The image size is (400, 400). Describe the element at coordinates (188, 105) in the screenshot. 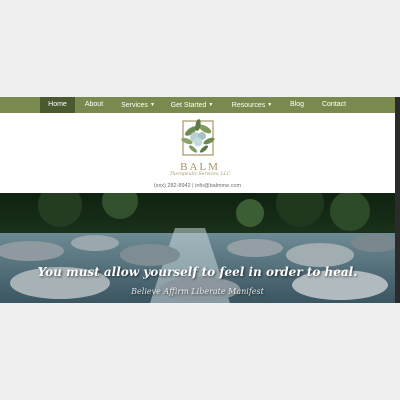

I see `nav-item-label: Get Started` at that location.